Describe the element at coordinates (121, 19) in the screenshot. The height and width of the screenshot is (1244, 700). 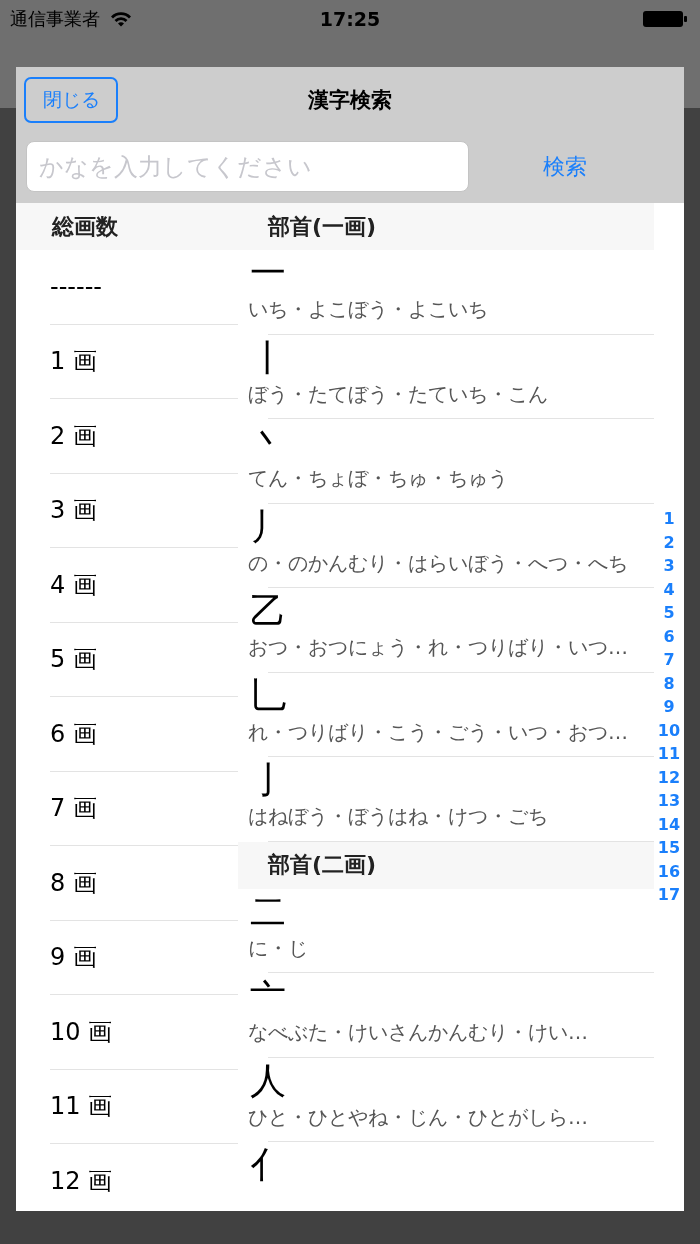
I see `wifi-icon` at that location.